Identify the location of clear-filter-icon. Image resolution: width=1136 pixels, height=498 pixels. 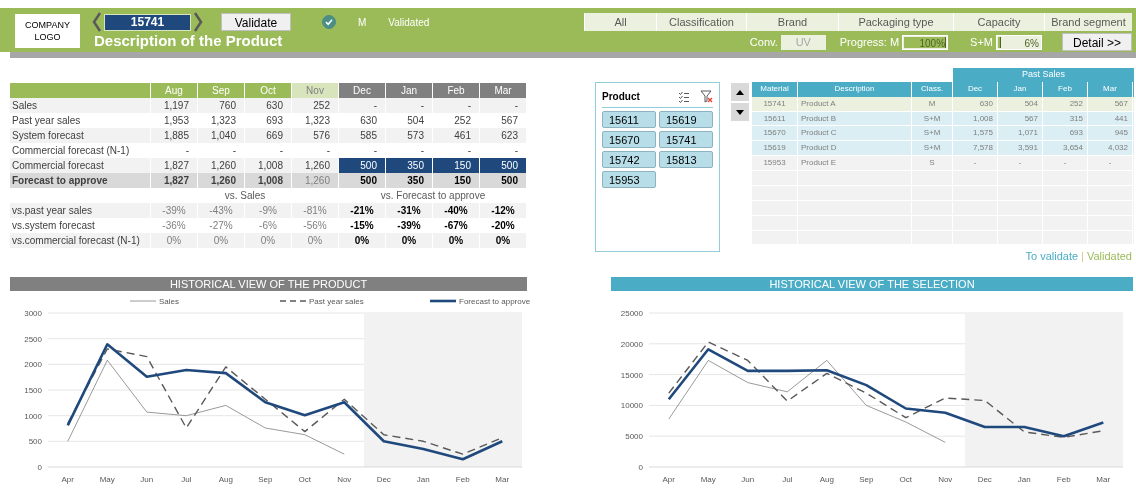
(706, 96).